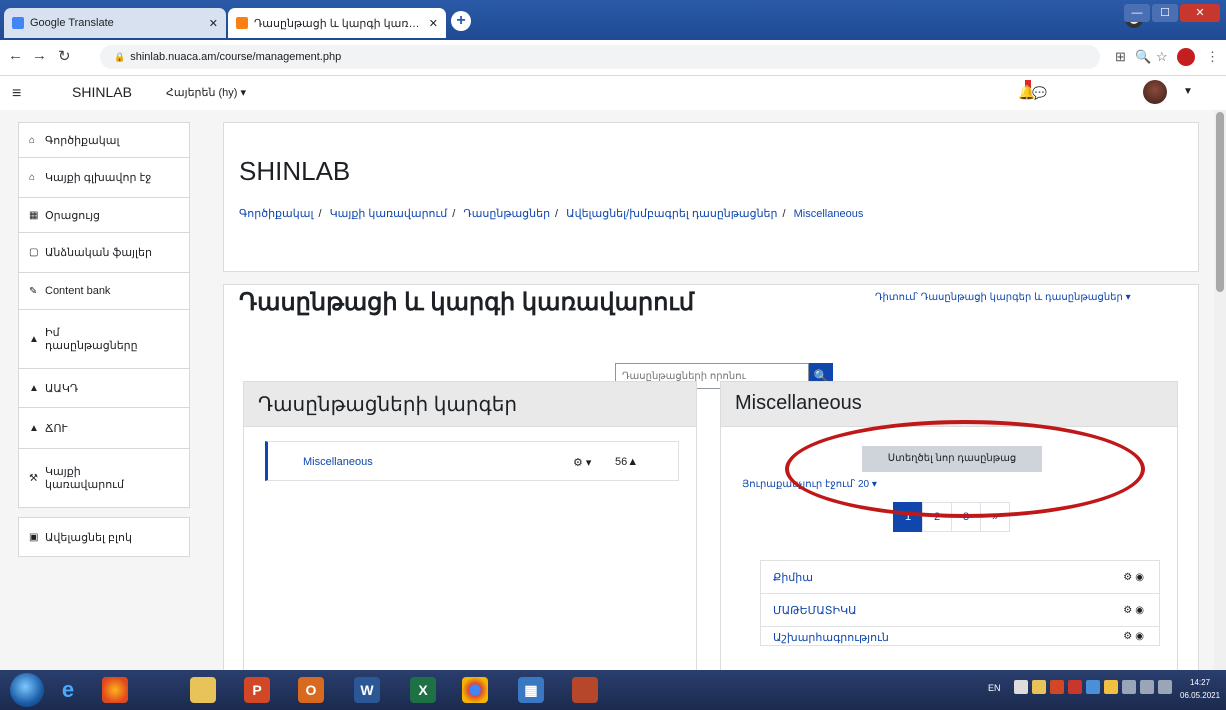 The height and width of the screenshot is (710, 1226). I want to click on tray-arrow-icon, so click(1021, 687).